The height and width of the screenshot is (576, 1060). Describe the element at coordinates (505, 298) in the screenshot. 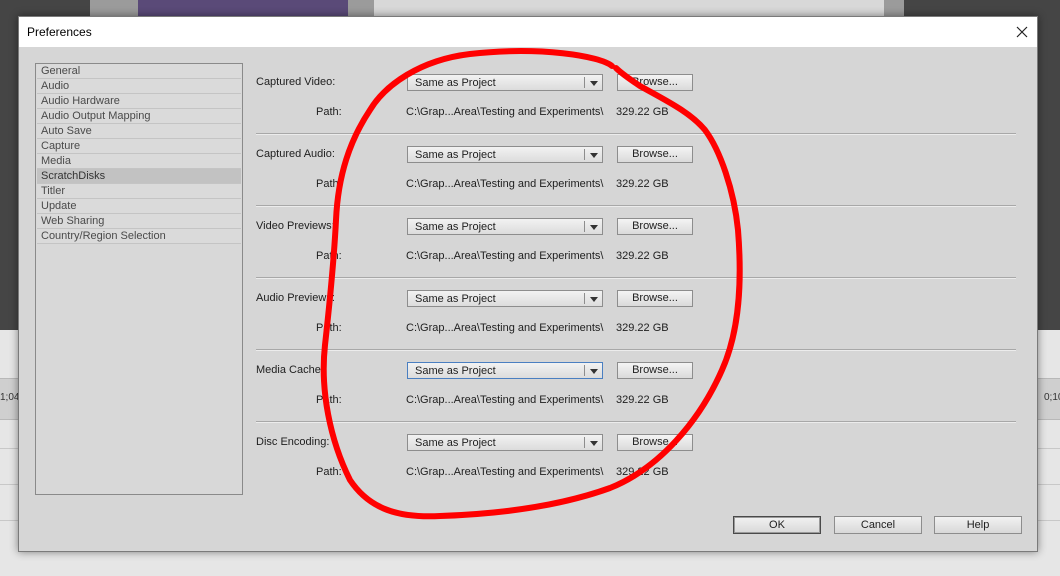

I see `audio-previews-location-dropdown: Same as Project` at that location.